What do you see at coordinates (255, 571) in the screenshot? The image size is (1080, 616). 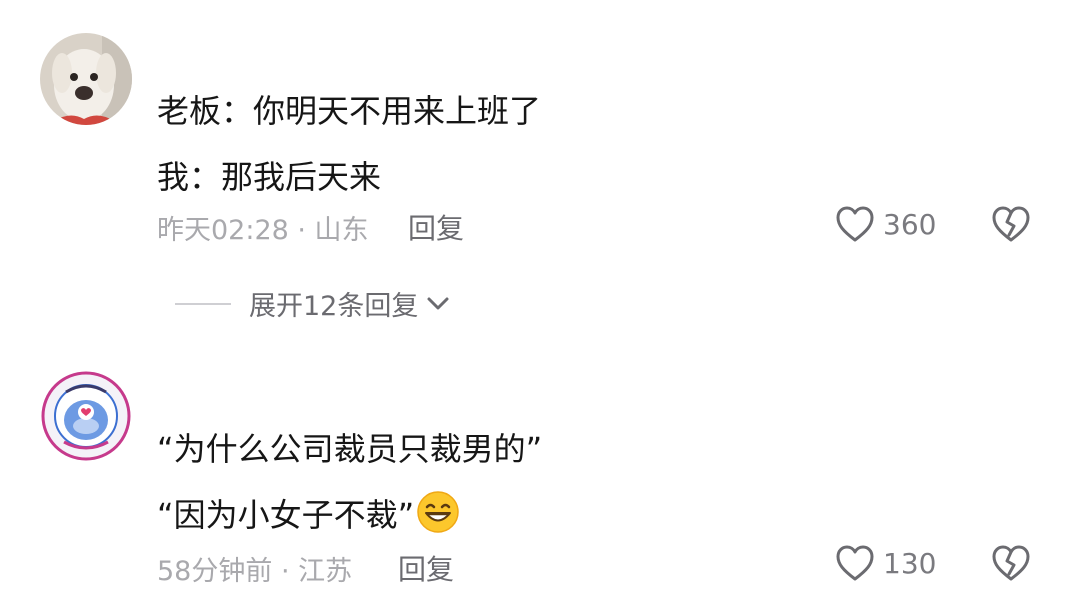 I see `comment-meta: 58分钟前 · 江苏` at bounding box center [255, 571].